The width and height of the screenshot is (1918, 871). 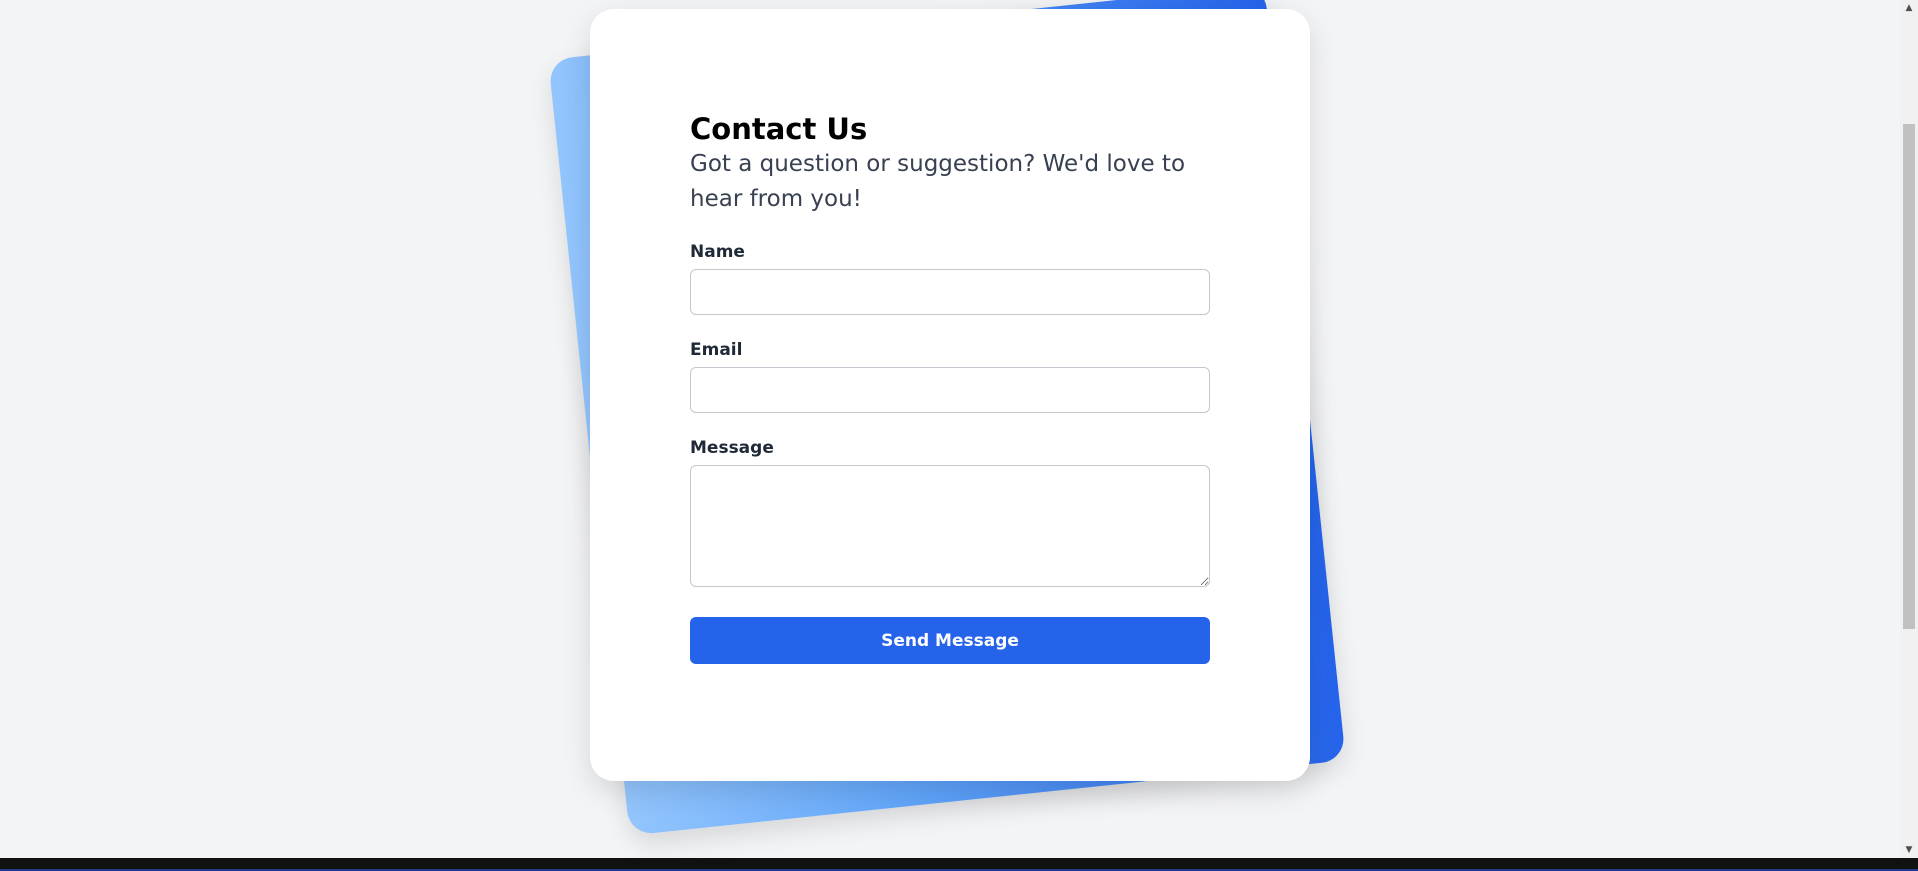 I want to click on email-field-group: Email, so click(x=950, y=376).